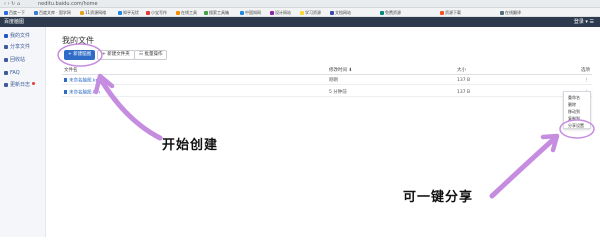 The height and width of the screenshot is (240, 600). Describe the element at coordinates (577, 129) in the screenshot. I see `highlight-circle-share` at that location.